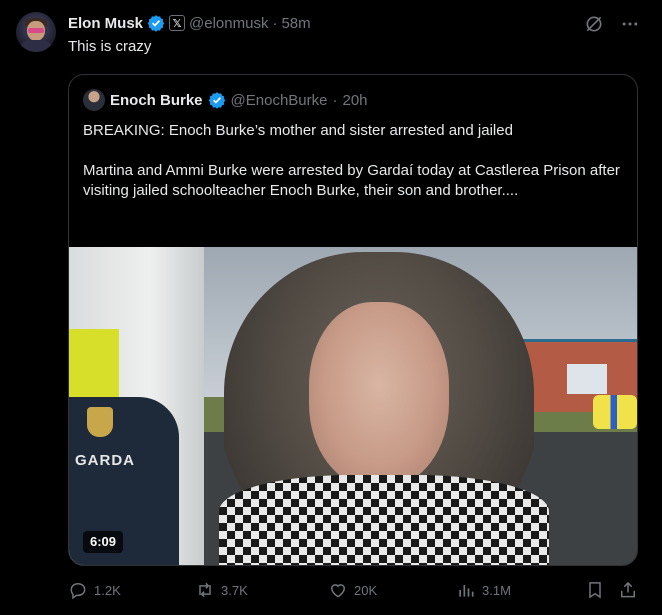 Image resolution: width=662 pixels, height=615 pixels. Describe the element at coordinates (279, 100) in the screenshot. I see `quoted-handle: @EnochBurke` at that location.